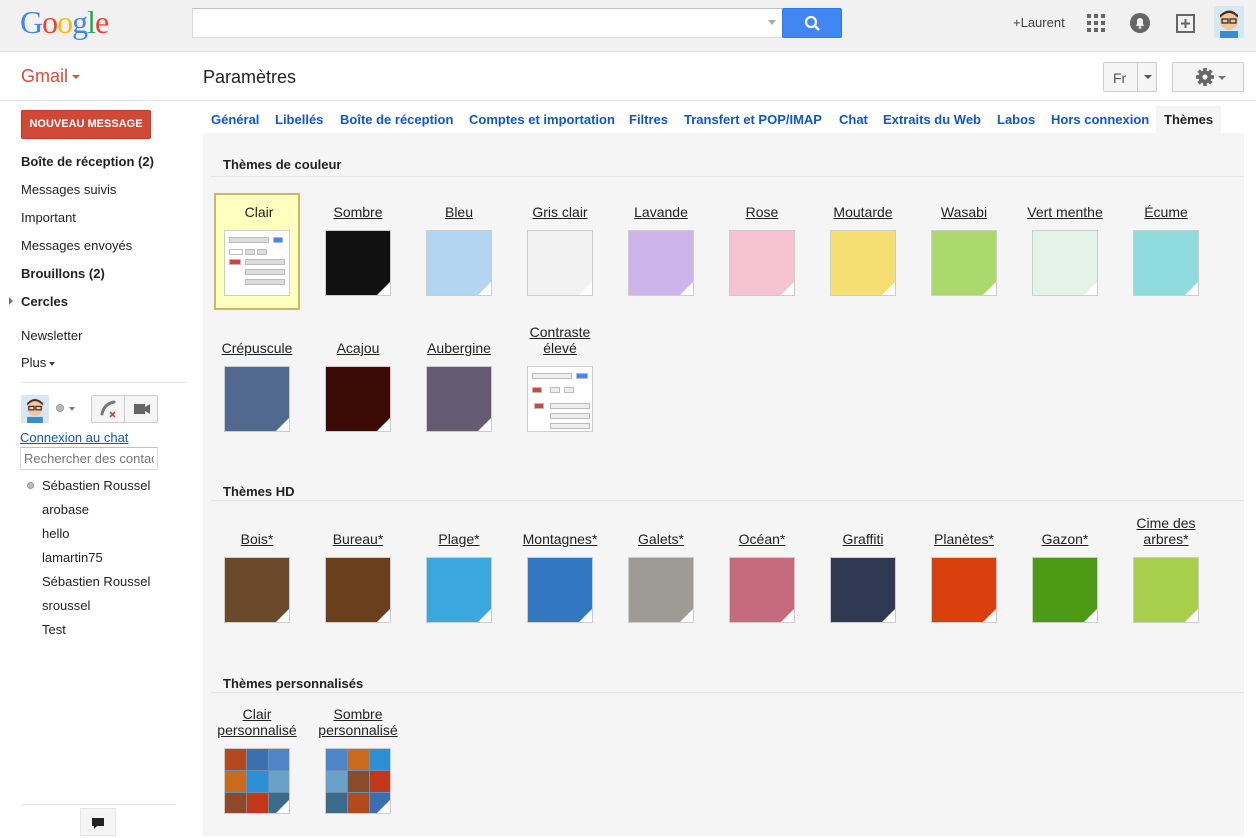 The width and height of the screenshot is (1256, 838). I want to click on theme-option: Rose, so click(762, 251).